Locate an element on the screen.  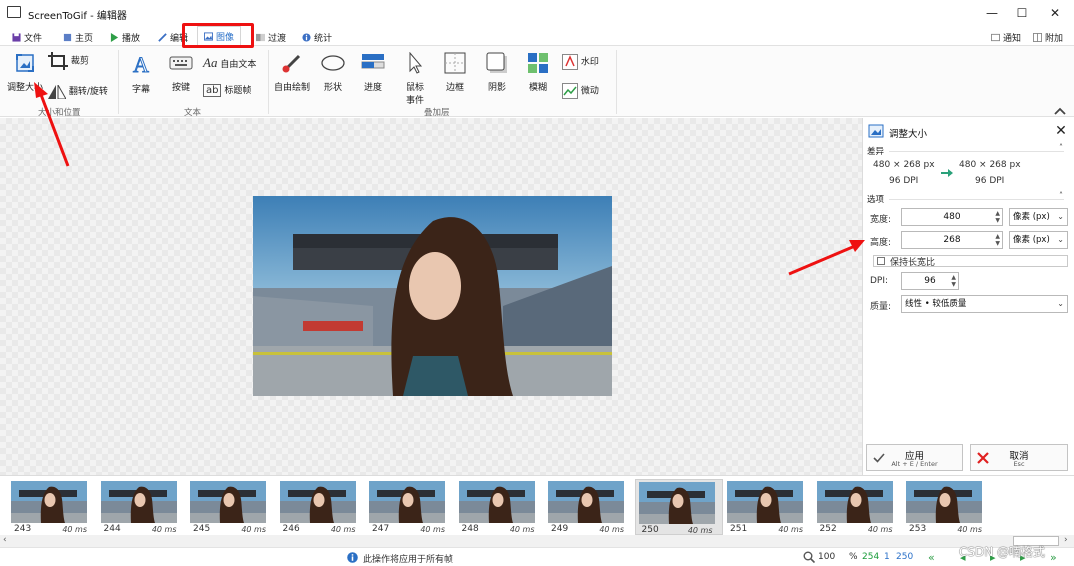
frames-scrollbar: ‹ › is located at coordinates (537, 541).